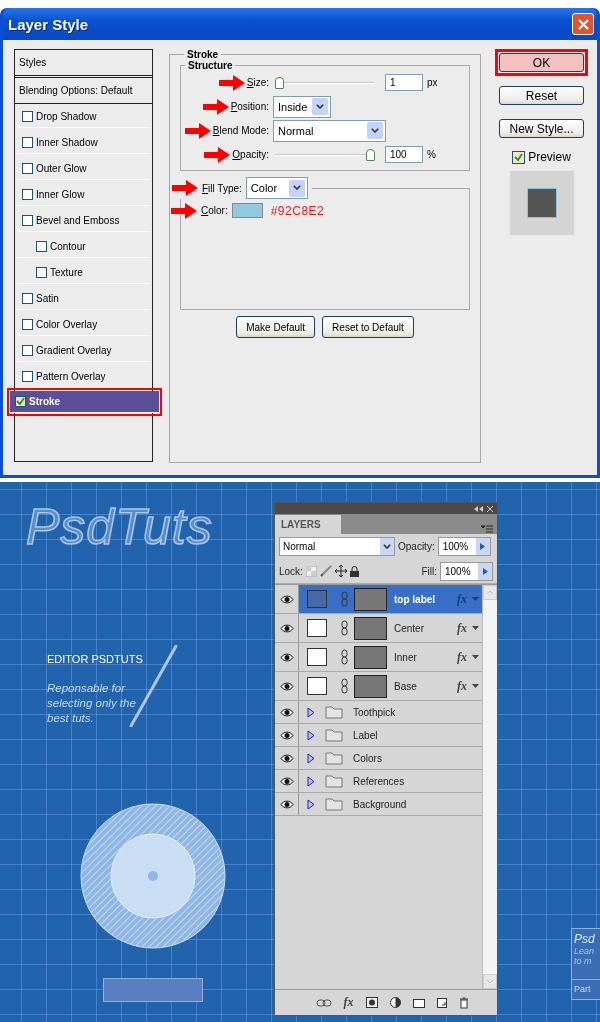  Describe the element at coordinates (83, 195) in the screenshot. I see `style-list-item: Inner Glow` at that location.